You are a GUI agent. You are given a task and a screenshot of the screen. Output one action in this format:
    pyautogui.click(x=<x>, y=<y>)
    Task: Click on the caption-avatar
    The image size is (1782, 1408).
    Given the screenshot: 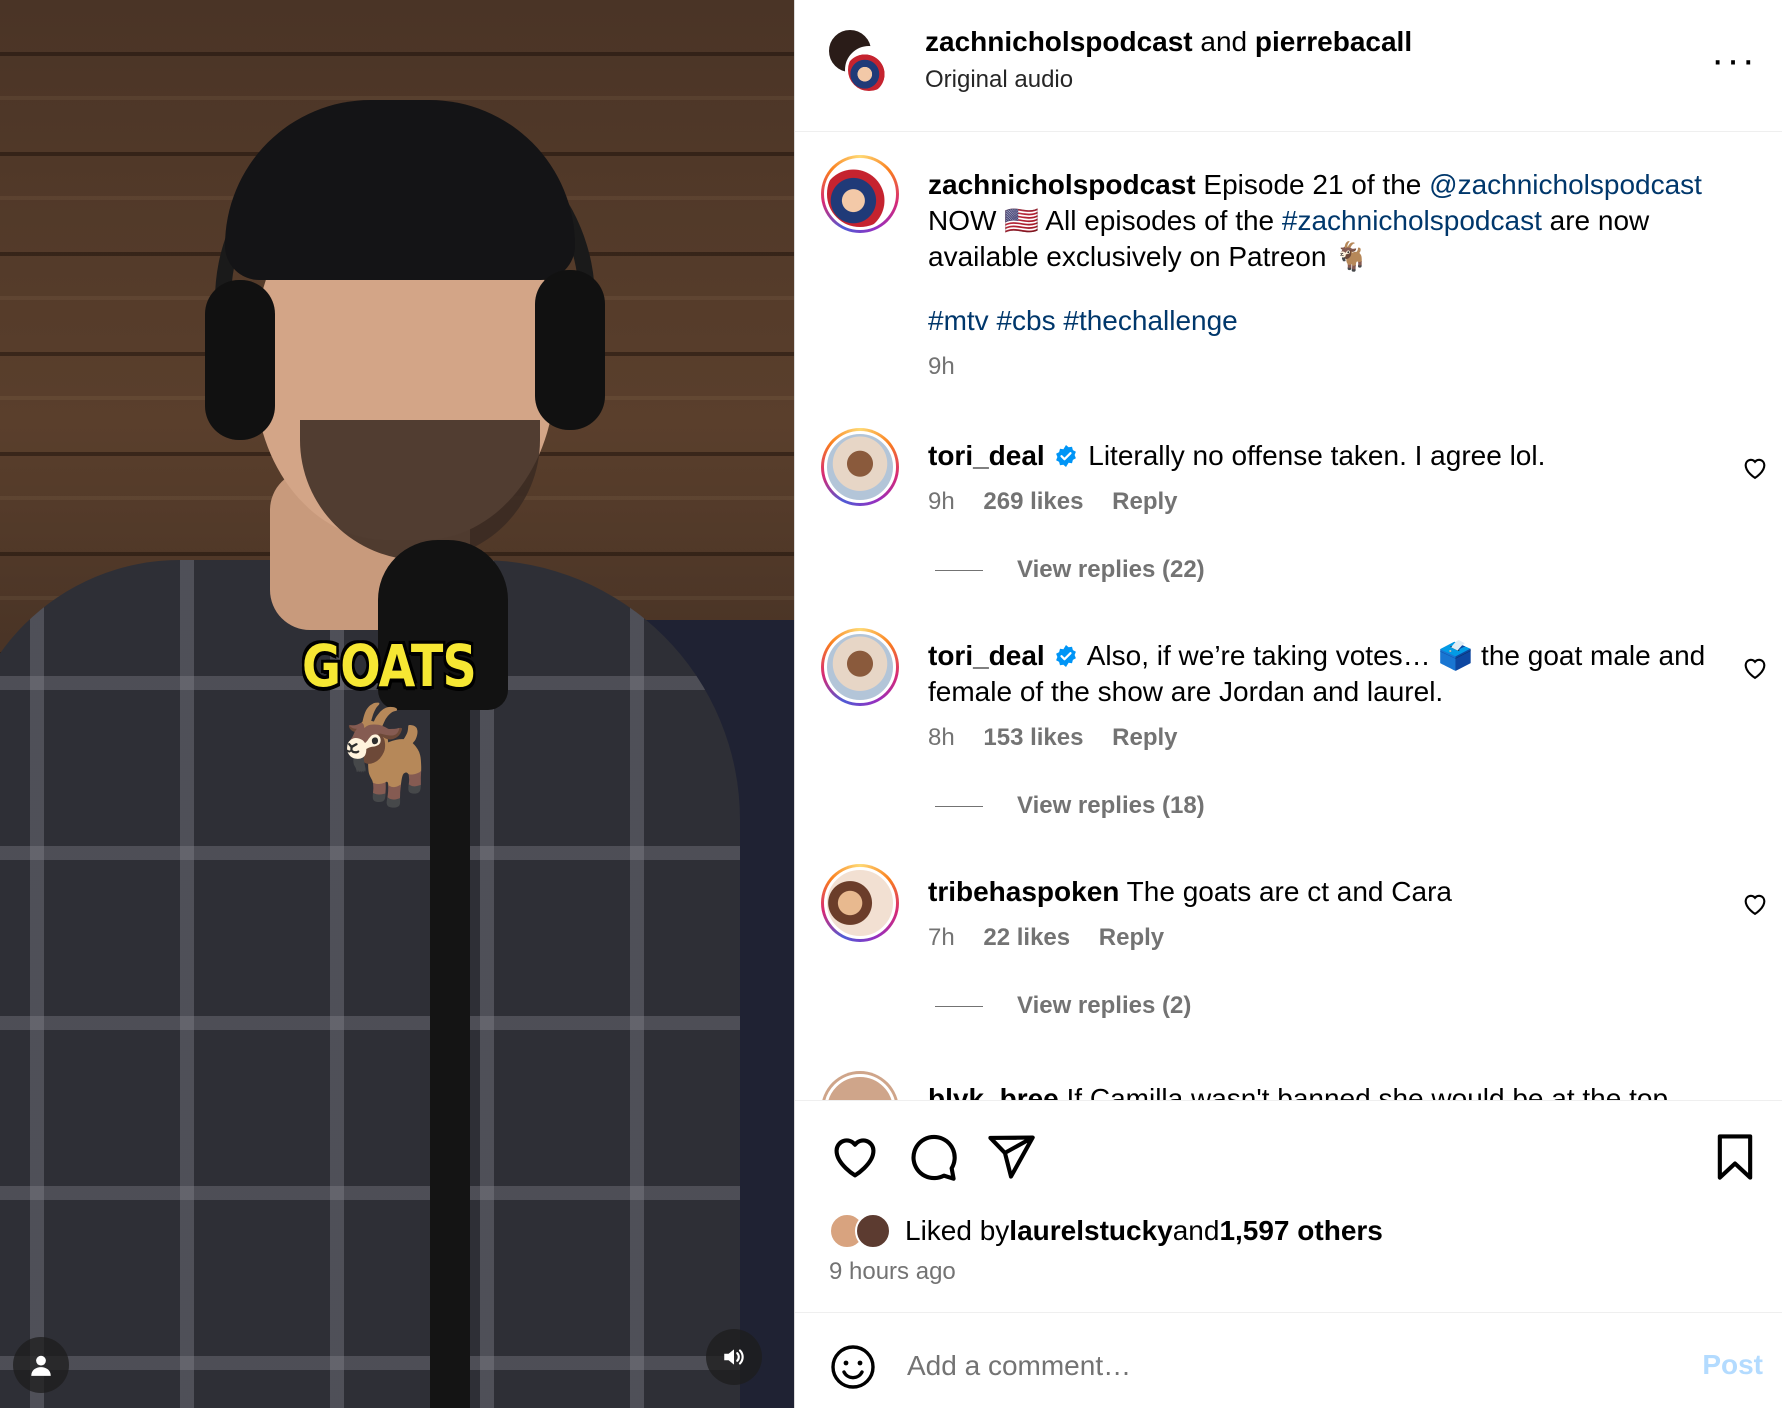 What is the action you would take?
    pyautogui.click(x=860, y=194)
    